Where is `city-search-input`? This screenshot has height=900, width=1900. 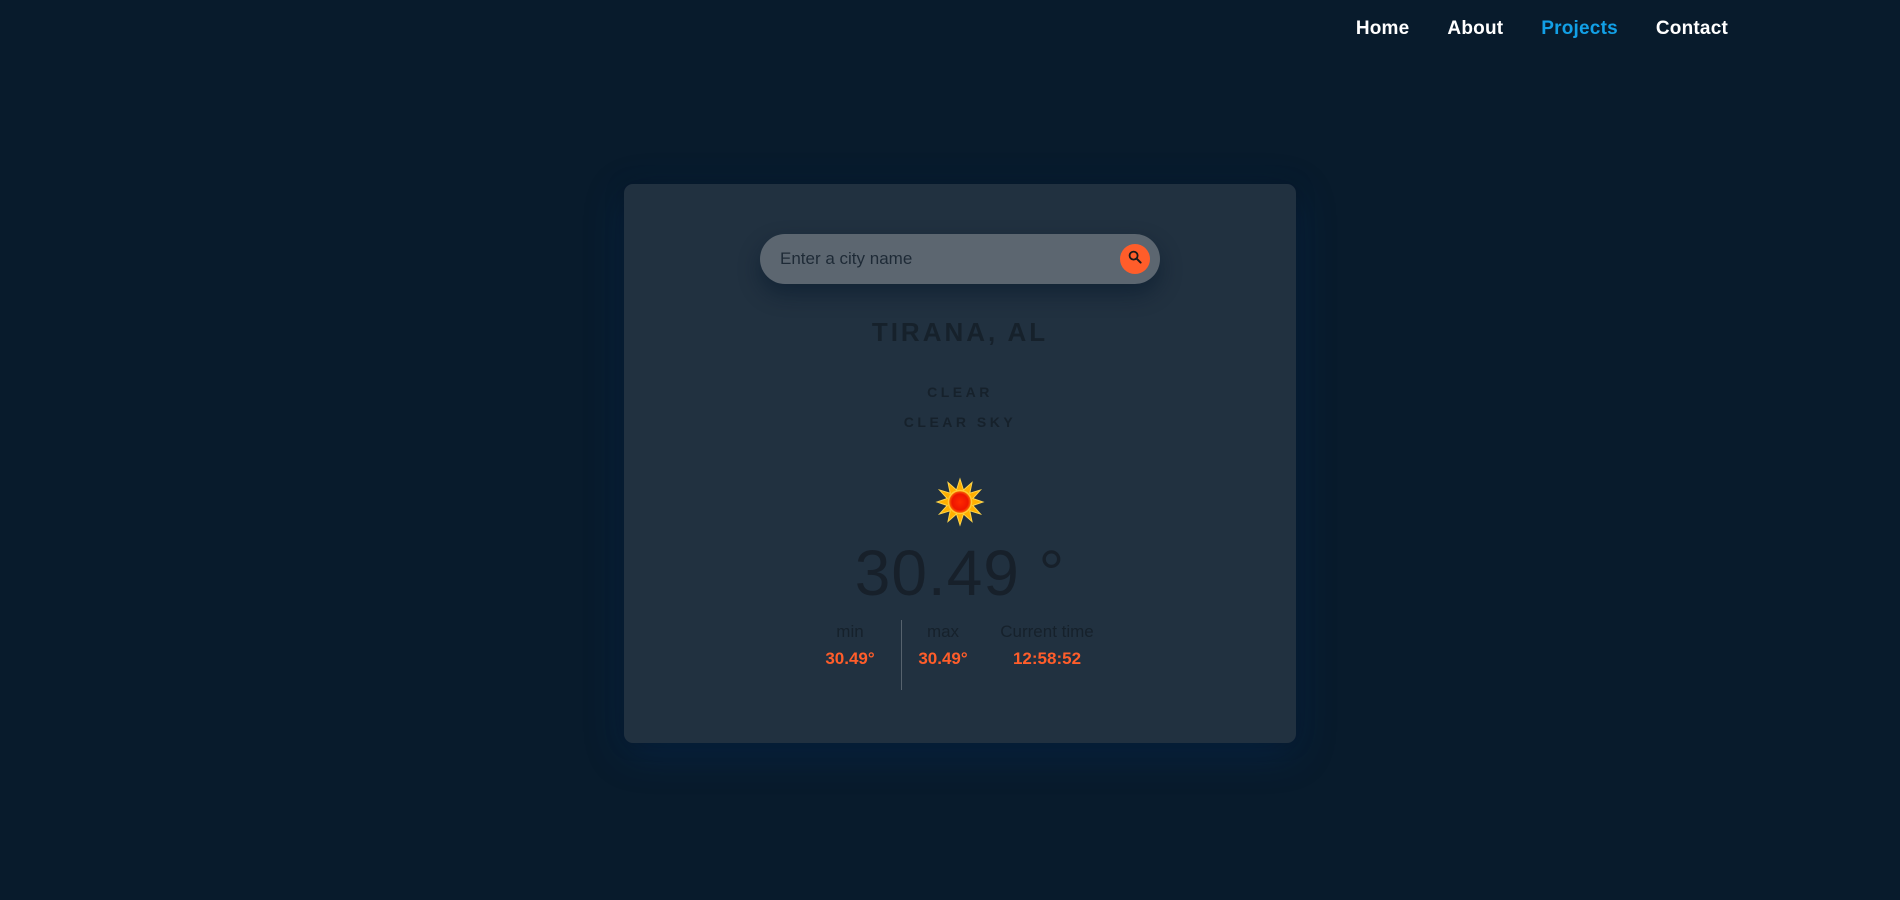
city-search-input is located at coordinates (940, 259).